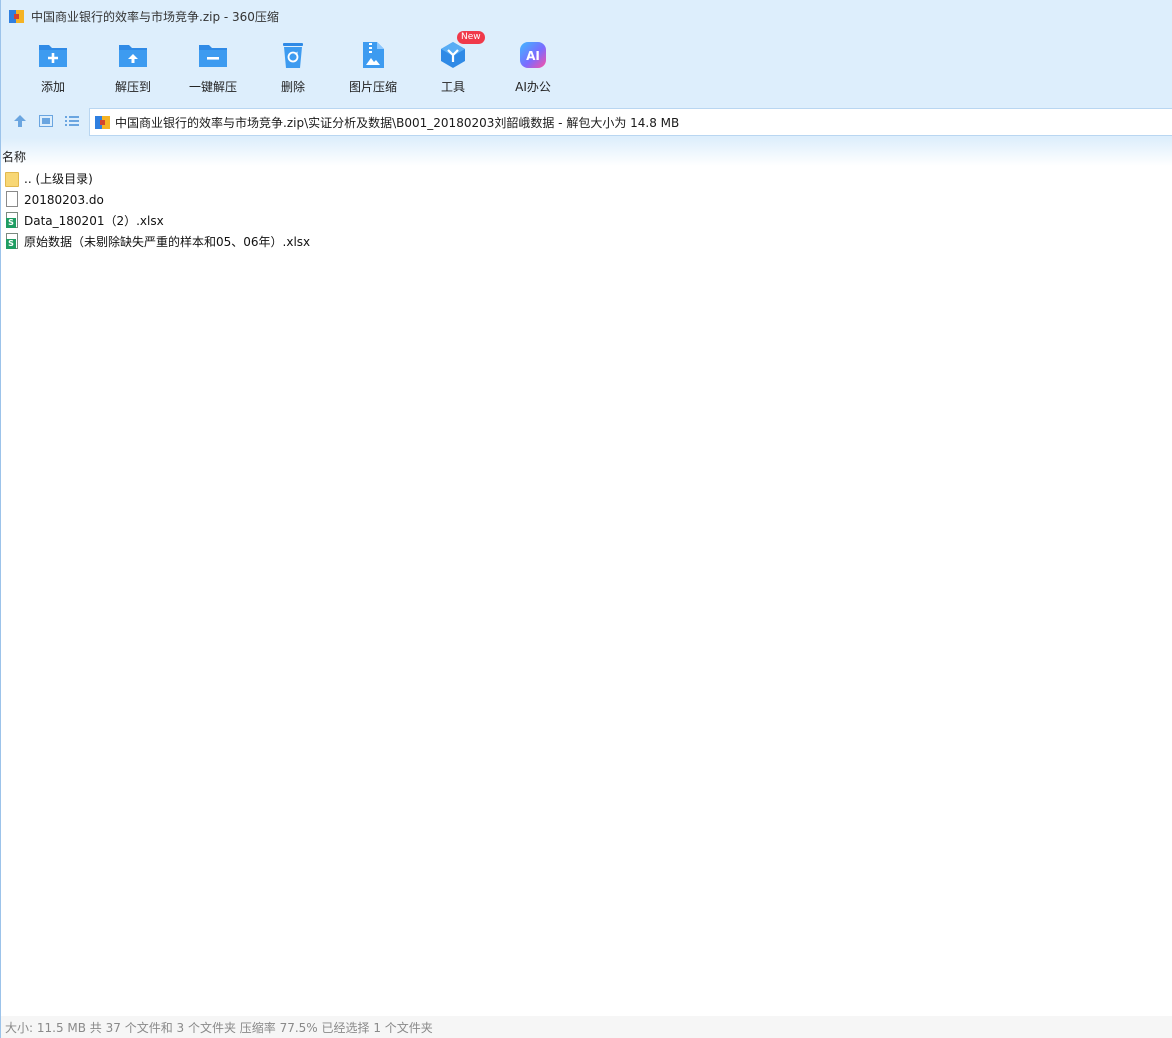 This screenshot has width=1172, height=1038. What do you see at coordinates (167, 242) in the screenshot?
I see `file-name: 原始数据（未剔除缺失严重的样本和05、06年）.xlsx` at bounding box center [167, 242].